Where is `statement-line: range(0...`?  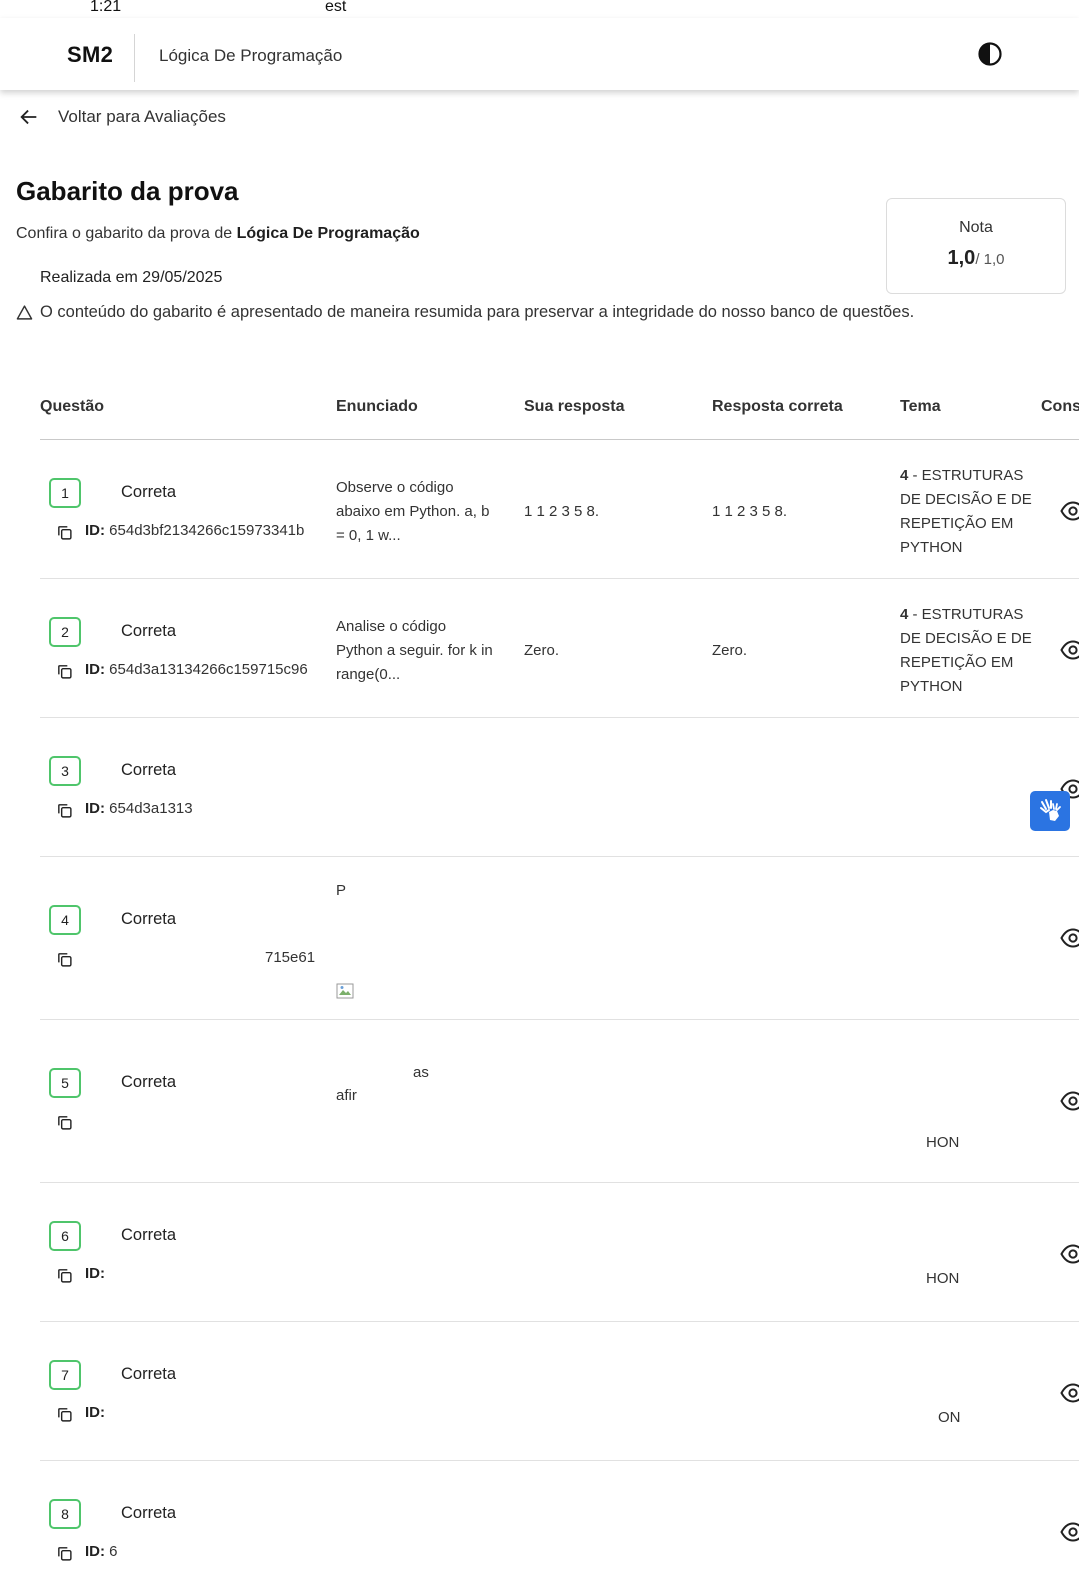
statement-line: range(0... is located at coordinates (368, 674).